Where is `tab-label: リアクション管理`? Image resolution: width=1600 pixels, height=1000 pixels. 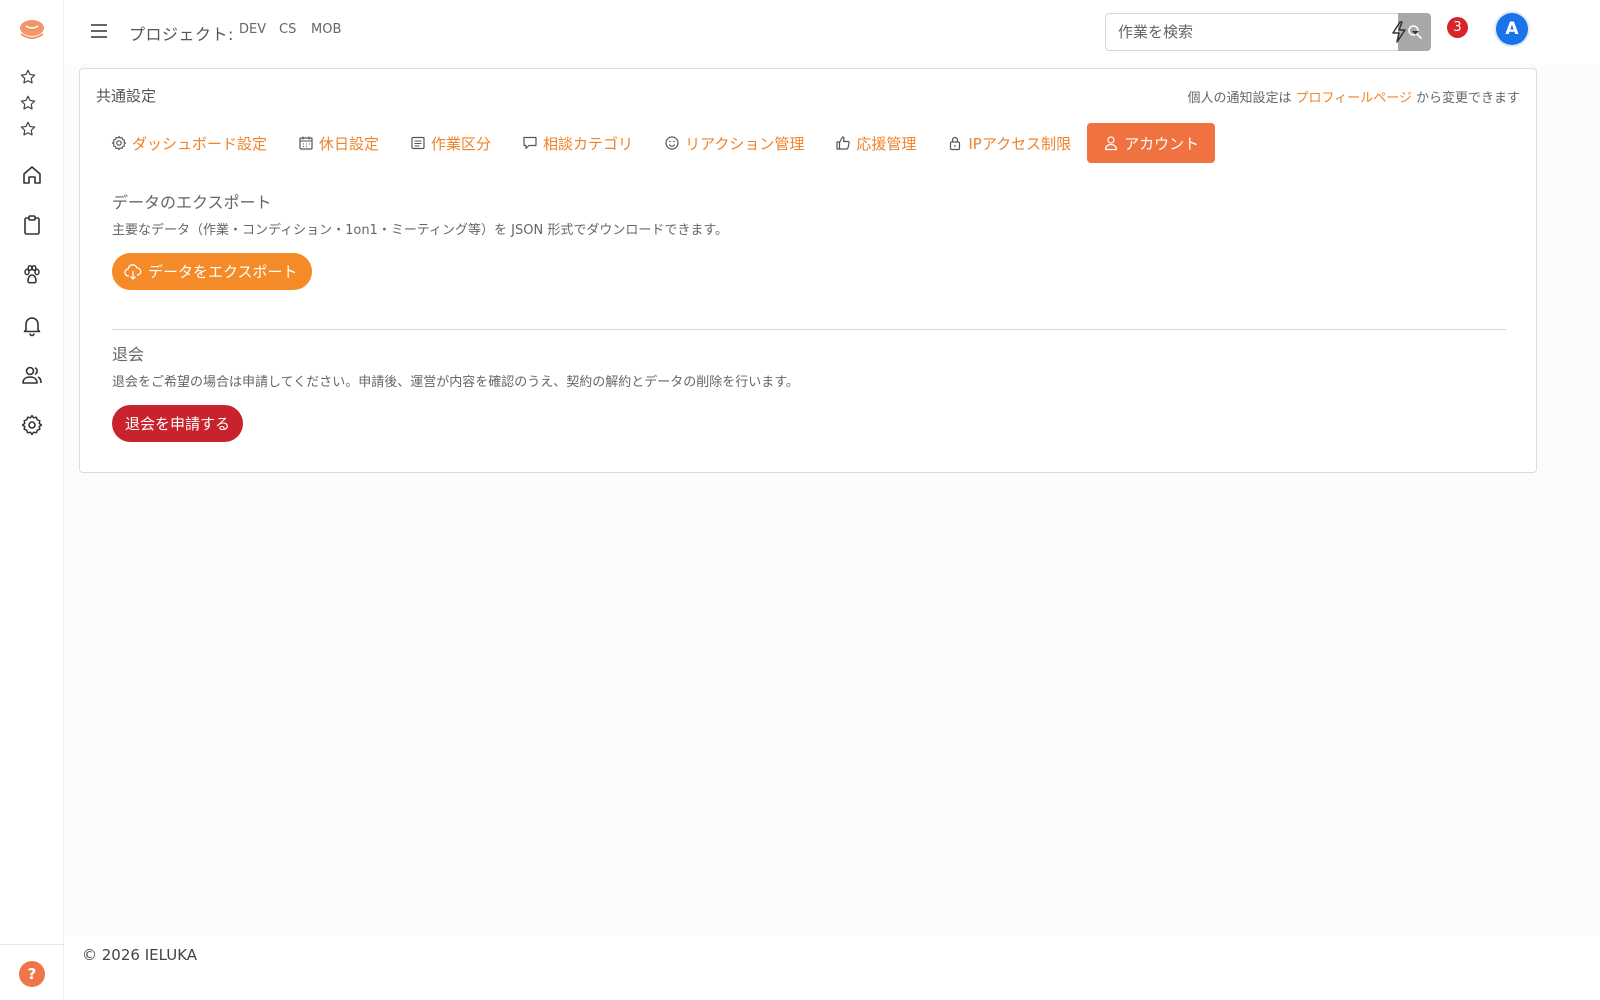 tab-label: リアクション管理 is located at coordinates (745, 143).